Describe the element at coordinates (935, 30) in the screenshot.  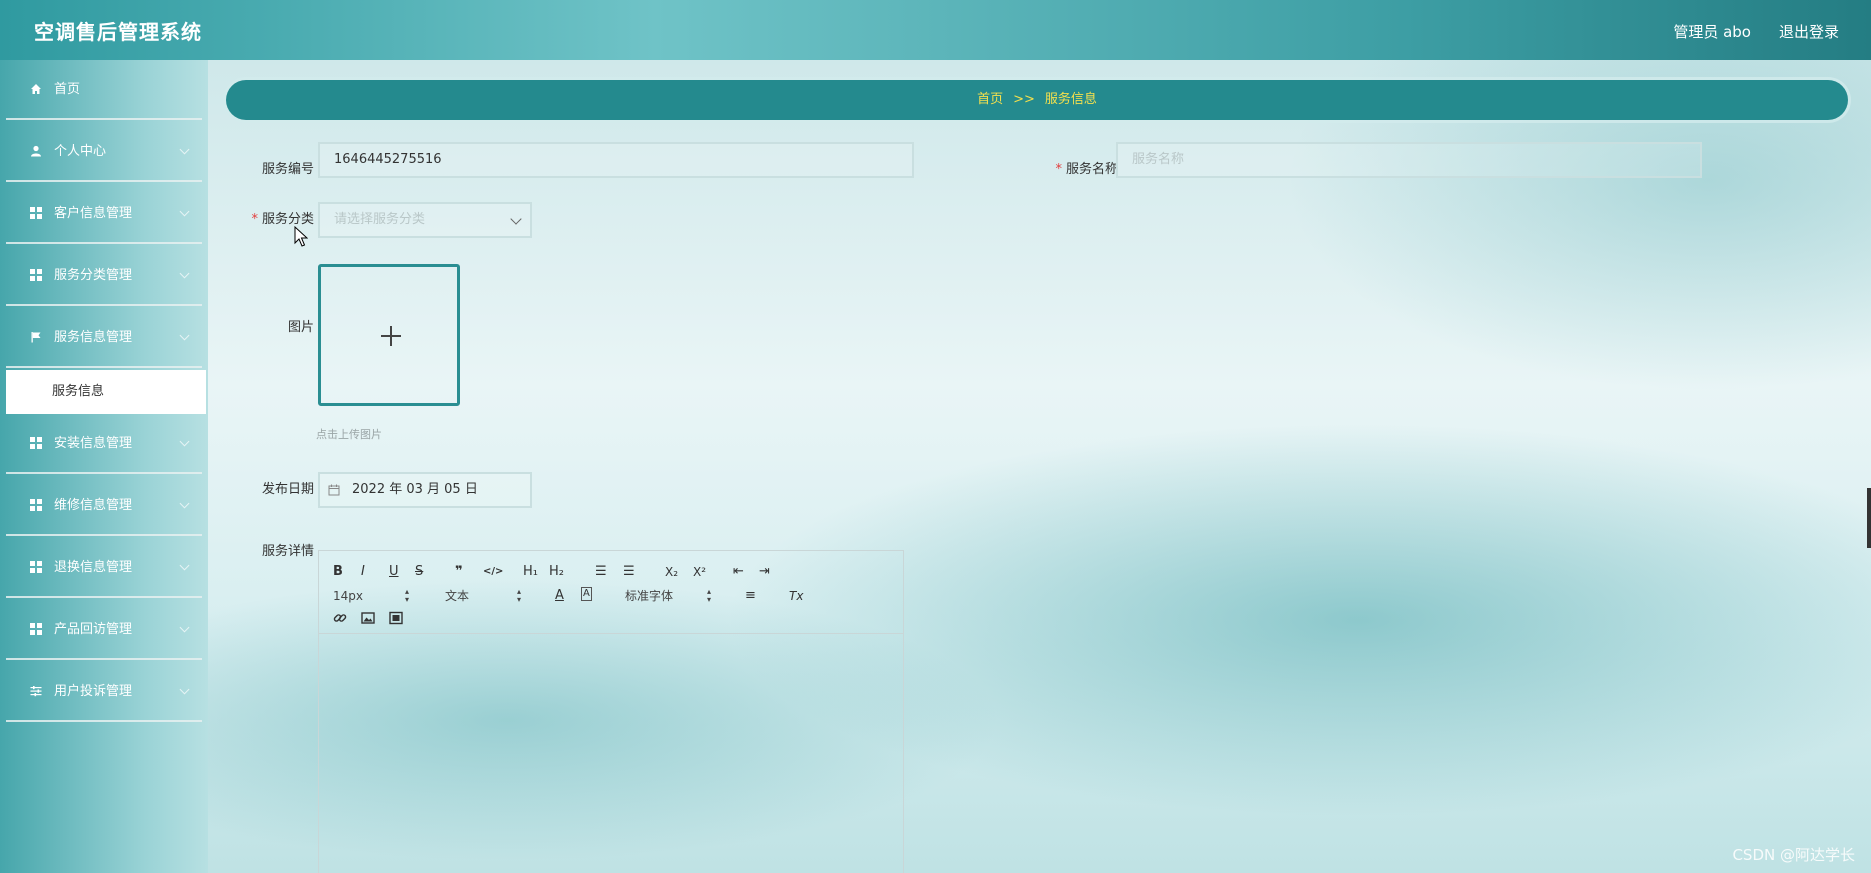
I see `top-header: 空调售后管理系统 管理员 abo 退出登录` at that location.